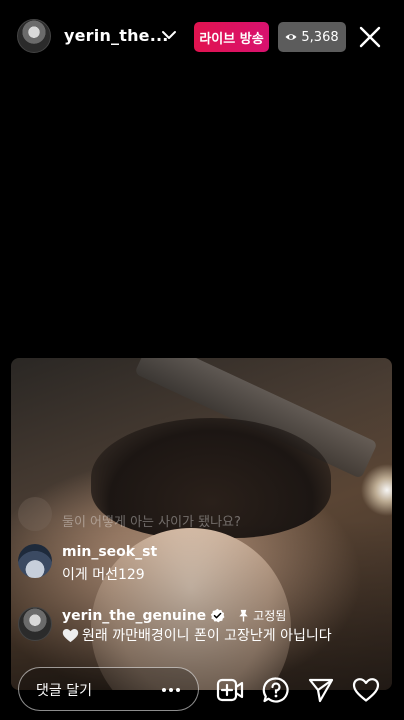 The image size is (404, 720). I want to click on share-button, so click(321, 690).